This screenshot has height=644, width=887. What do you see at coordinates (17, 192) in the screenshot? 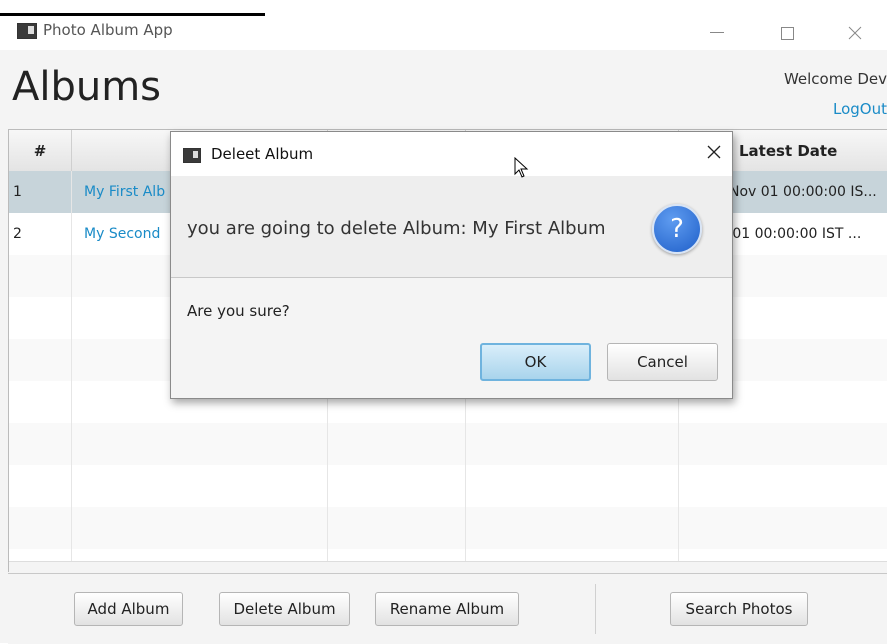
I see `row-number: 1` at bounding box center [17, 192].